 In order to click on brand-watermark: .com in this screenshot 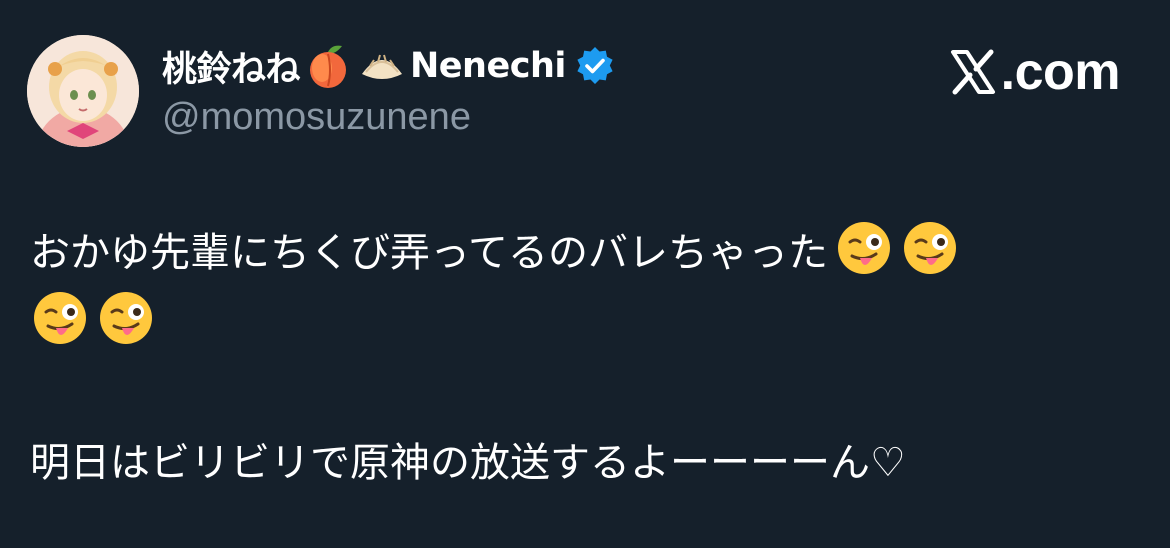, I will do `click(1035, 72)`.